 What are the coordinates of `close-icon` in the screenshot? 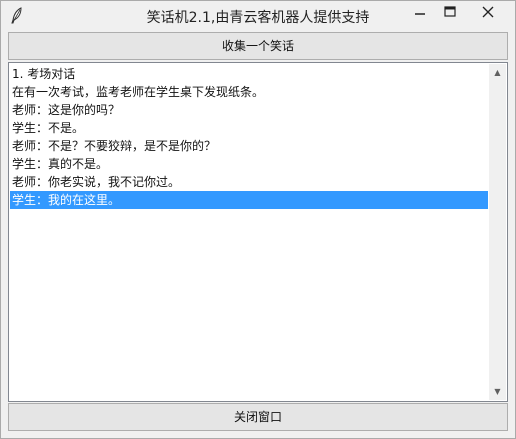 It's located at (488, 12).